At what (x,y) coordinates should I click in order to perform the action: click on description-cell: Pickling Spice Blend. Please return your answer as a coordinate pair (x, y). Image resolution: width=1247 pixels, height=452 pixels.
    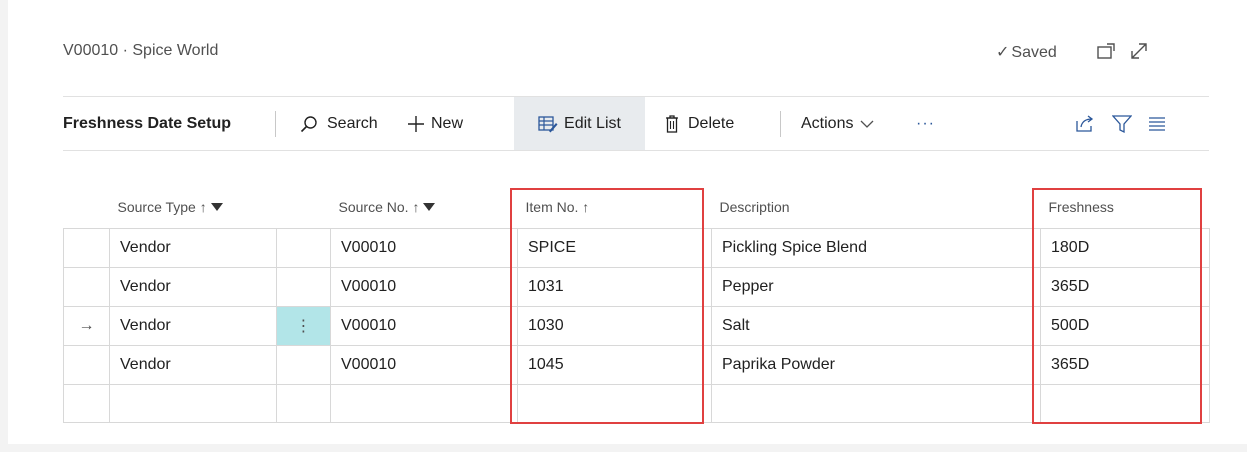
    Looking at the image, I should click on (876, 247).